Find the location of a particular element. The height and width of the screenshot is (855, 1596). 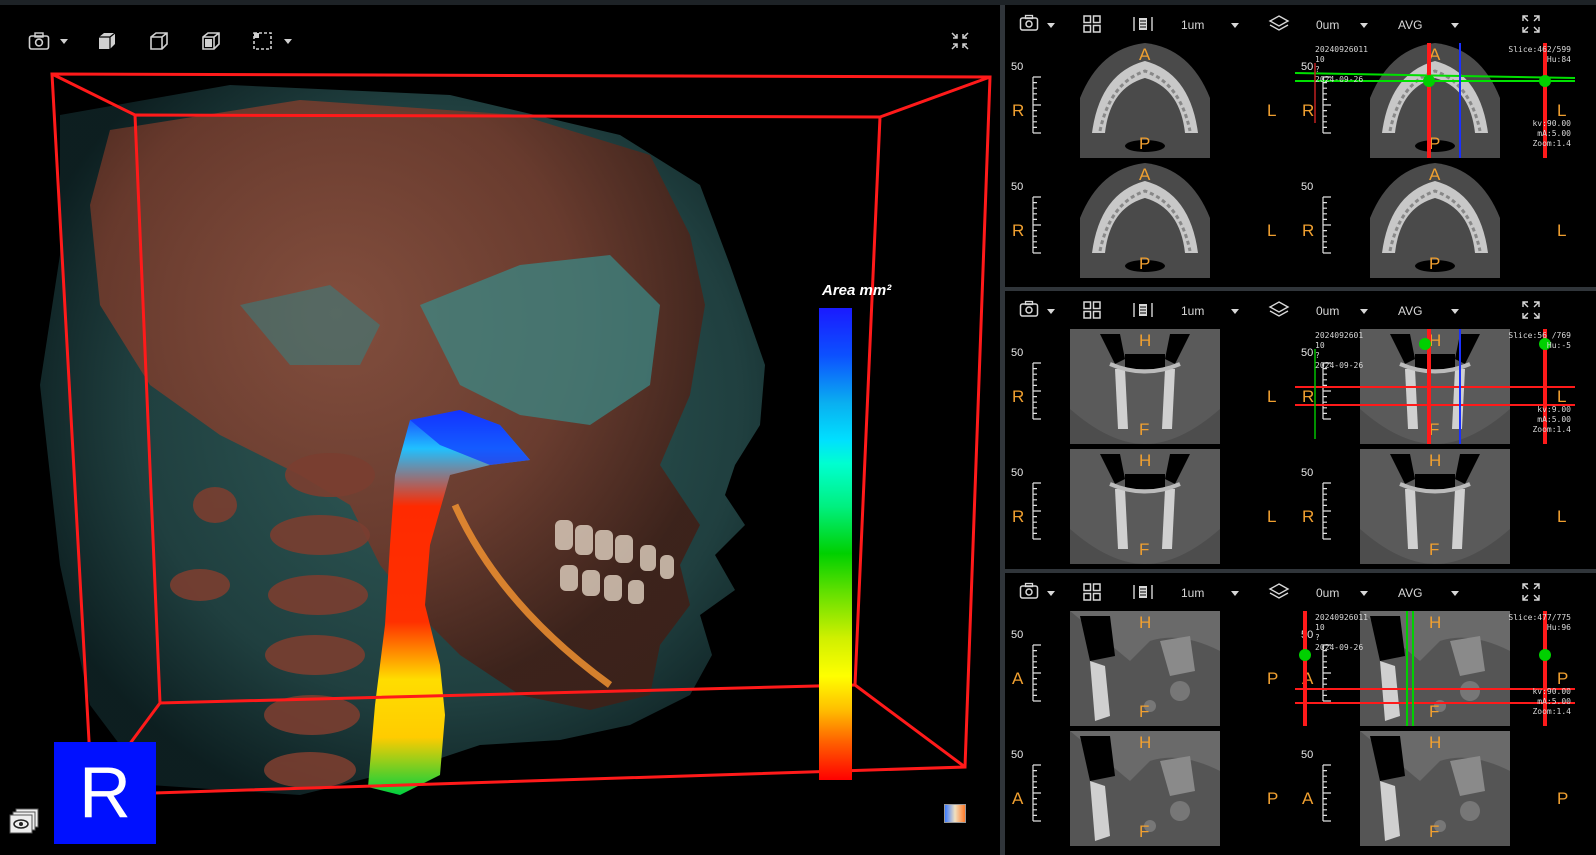

collapse-icon is located at coordinates (960, 41).